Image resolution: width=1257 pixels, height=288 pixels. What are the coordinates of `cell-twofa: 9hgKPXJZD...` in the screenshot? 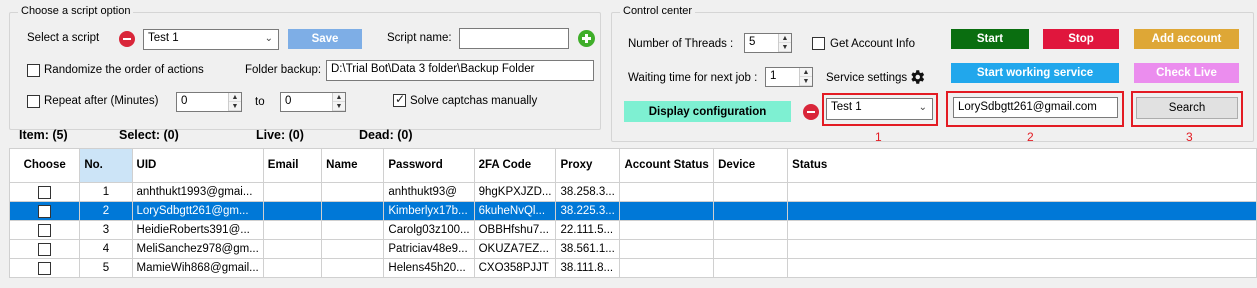 It's located at (515, 192).